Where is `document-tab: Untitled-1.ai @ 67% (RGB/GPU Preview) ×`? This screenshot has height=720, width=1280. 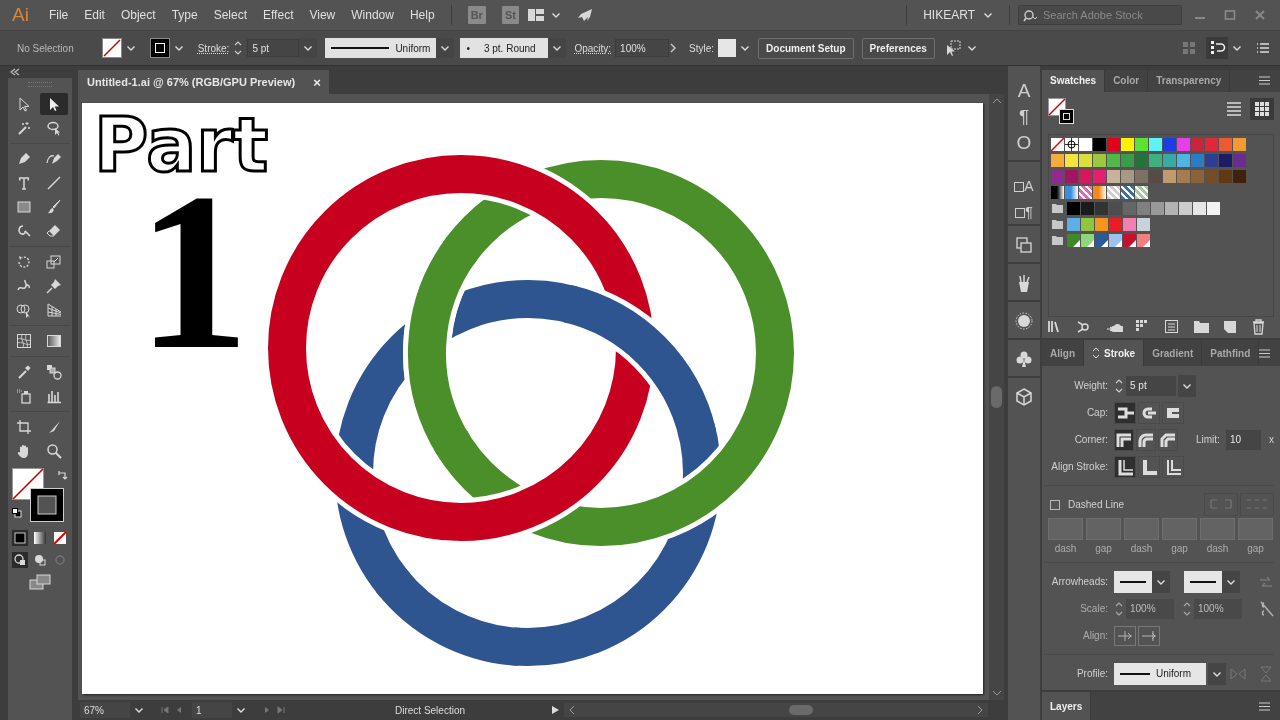
document-tab: Untitled-1.ai @ 67% (RGB/GPU Preview) × is located at coordinates (203, 82).